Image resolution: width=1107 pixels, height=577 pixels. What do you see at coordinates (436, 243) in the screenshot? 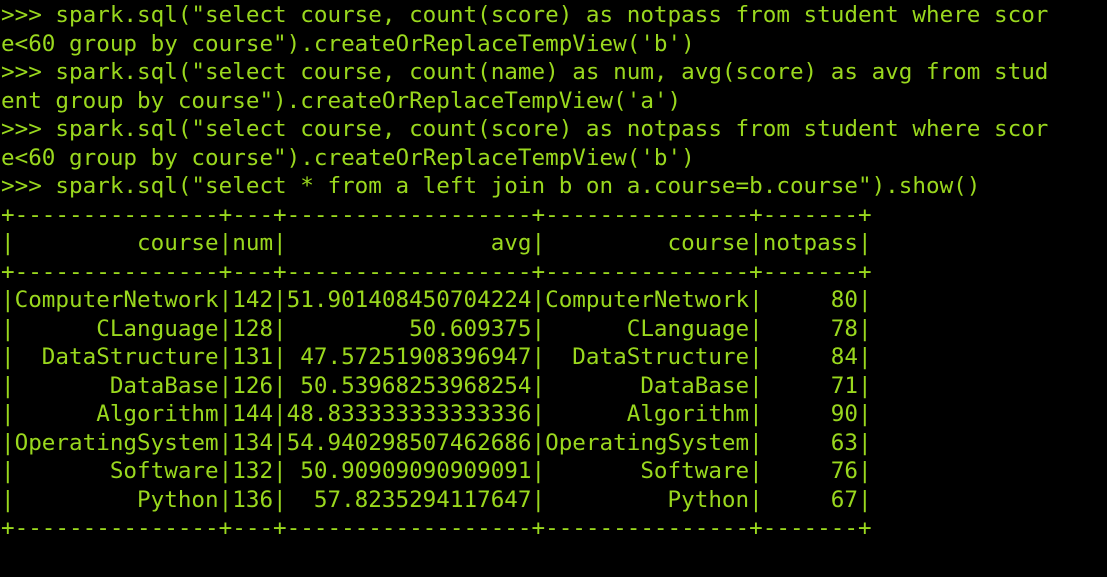
I see `table-header-row: | course|num| avg| course|notpass|` at bounding box center [436, 243].